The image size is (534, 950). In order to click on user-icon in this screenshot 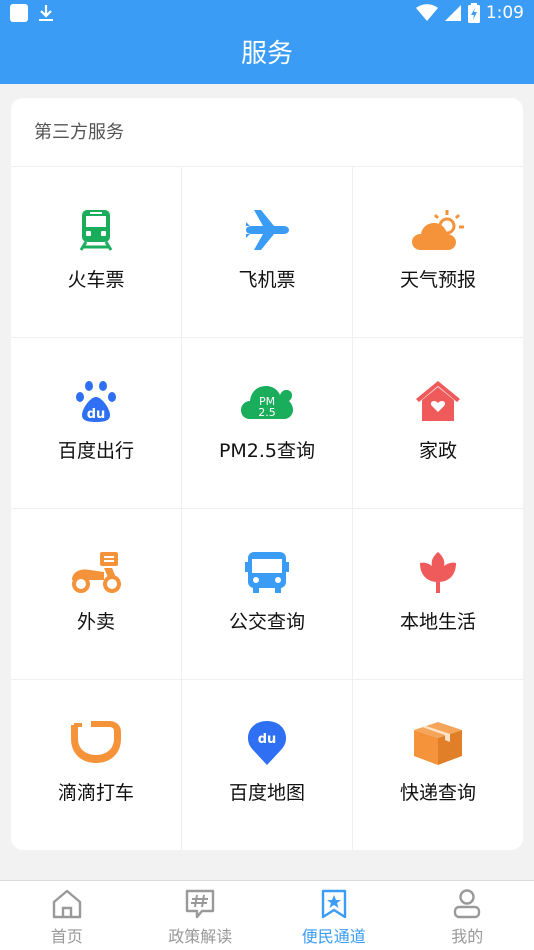, I will do `click(467, 904)`.